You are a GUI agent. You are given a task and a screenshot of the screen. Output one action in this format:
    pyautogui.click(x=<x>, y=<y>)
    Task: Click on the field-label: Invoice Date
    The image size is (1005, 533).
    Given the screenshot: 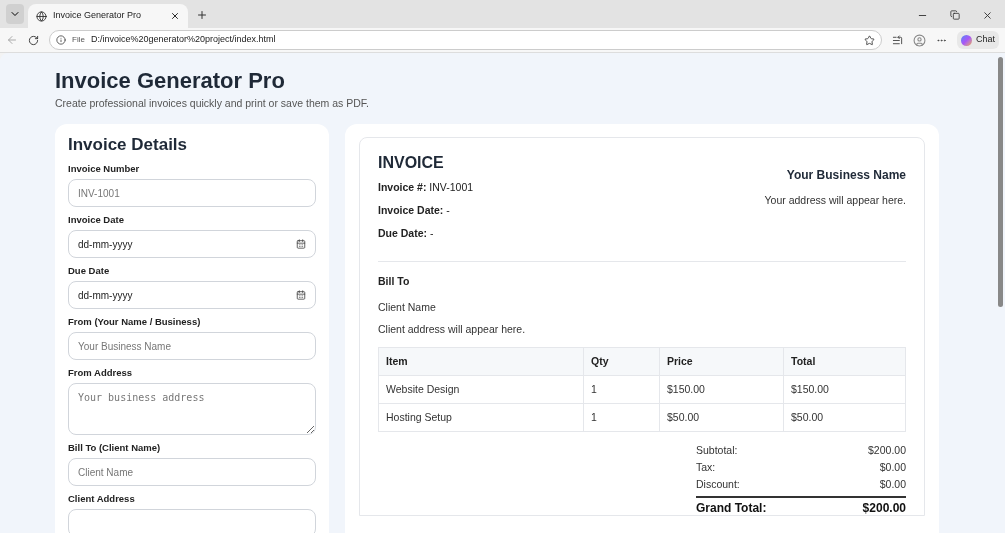 What is the action you would take?
    pyautogui.click(x=96, y=220)
    